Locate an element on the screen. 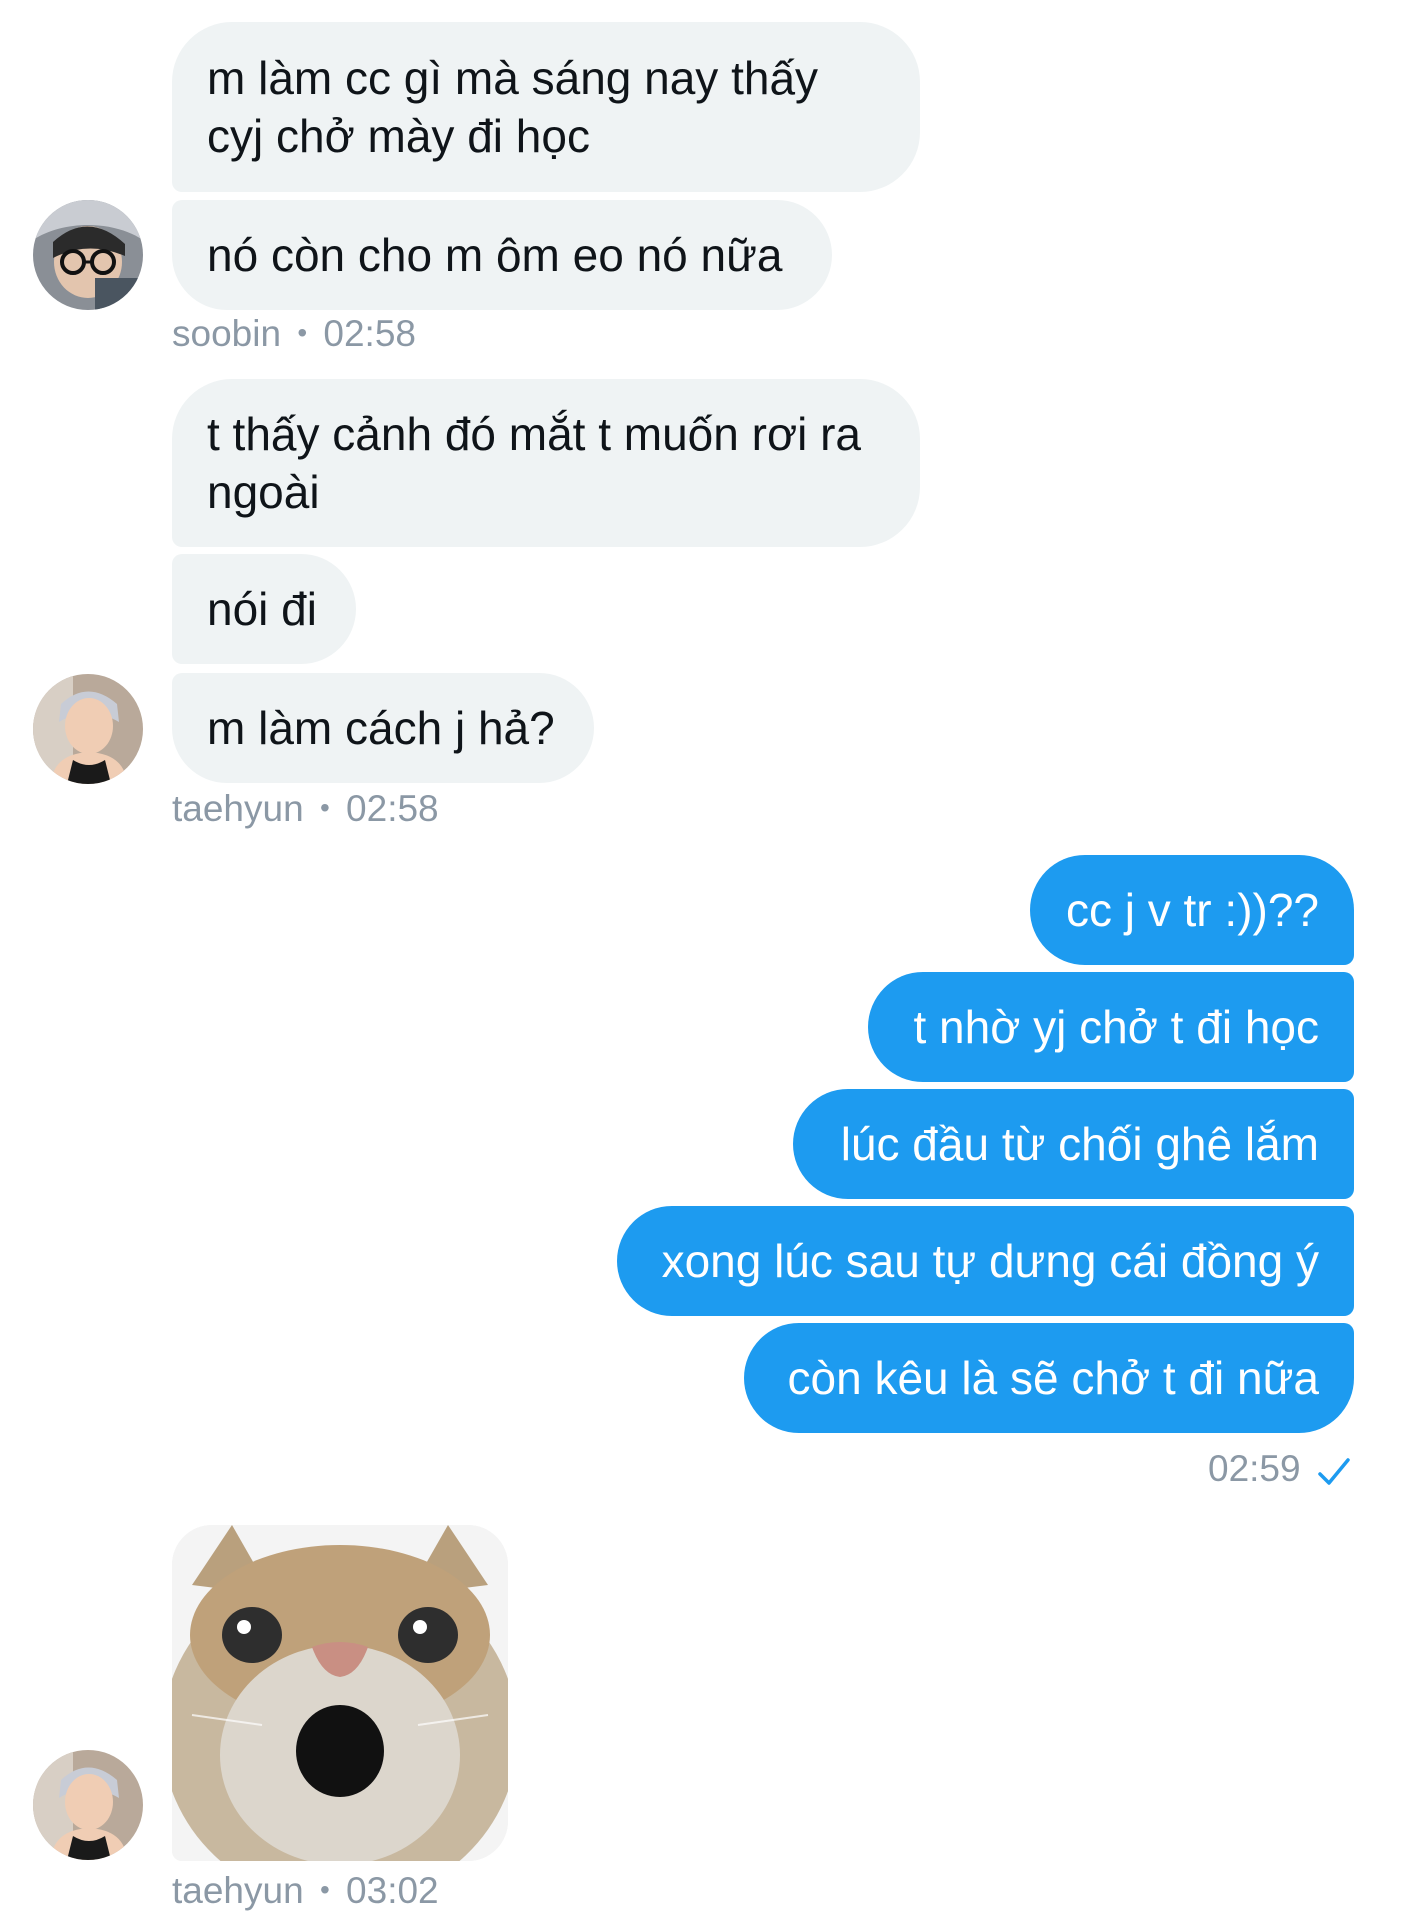  message-bubble: t thấy cảnh đó mắt t muốn rơi ra ngoài is located at coordinates (546, 463).